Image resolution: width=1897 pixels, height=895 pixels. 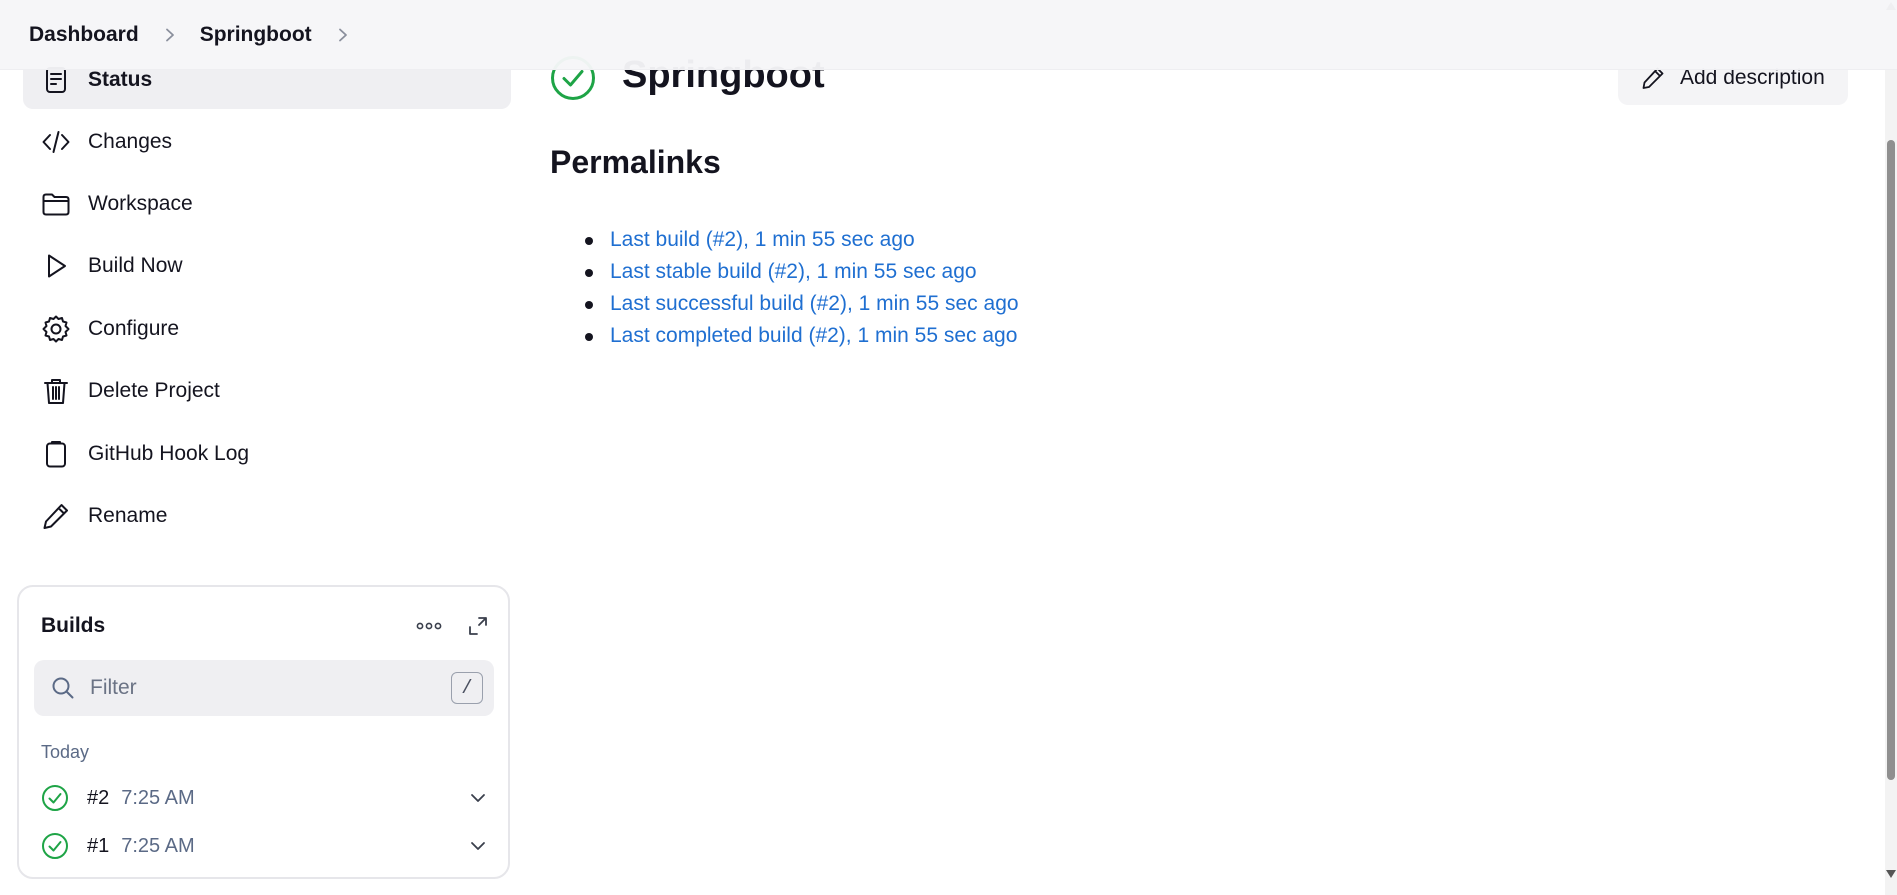 I want to click on sidebar-item-rename: Rename, so click(x=267, y=516).